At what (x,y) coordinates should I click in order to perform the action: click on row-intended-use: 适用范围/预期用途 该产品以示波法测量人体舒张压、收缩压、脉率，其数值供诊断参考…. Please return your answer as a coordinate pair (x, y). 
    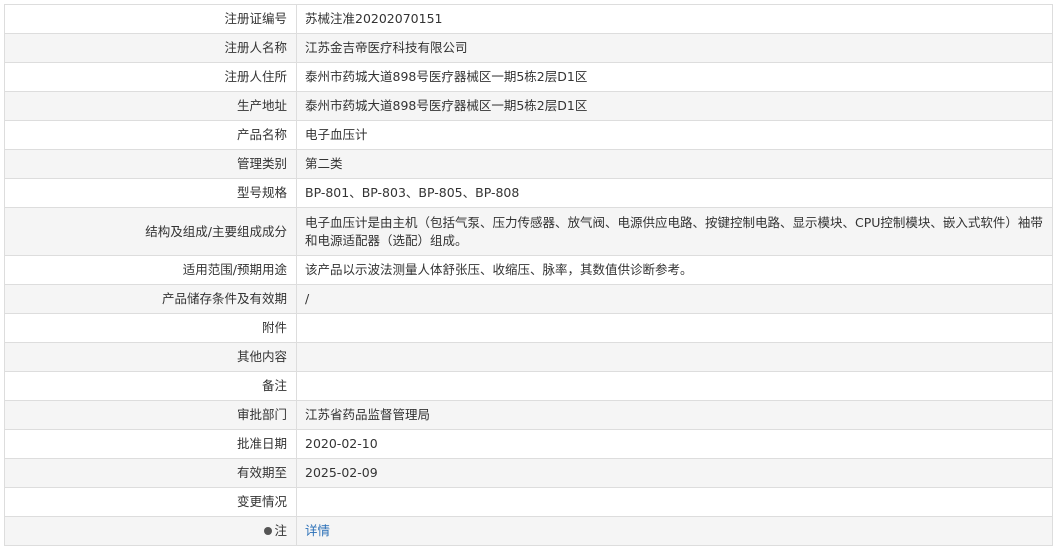
    Looking at the image, I should click on (528, 270).